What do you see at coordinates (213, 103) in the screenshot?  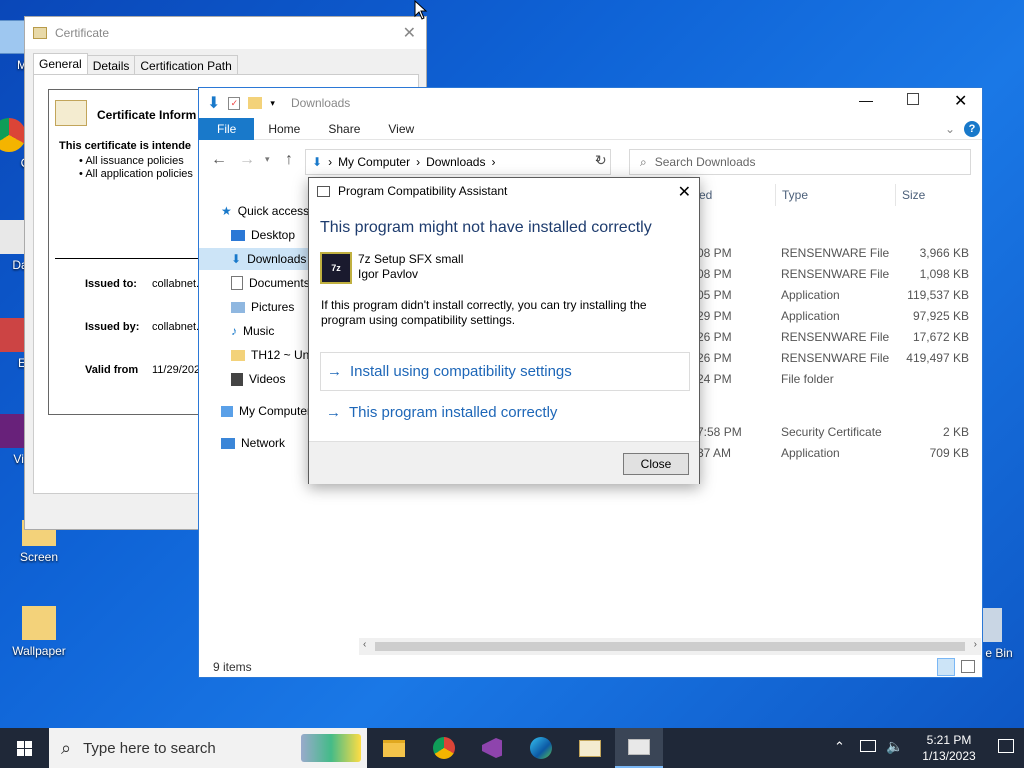 I see `download-arrow-icon: ⬇` at bounding box center [213, 103].